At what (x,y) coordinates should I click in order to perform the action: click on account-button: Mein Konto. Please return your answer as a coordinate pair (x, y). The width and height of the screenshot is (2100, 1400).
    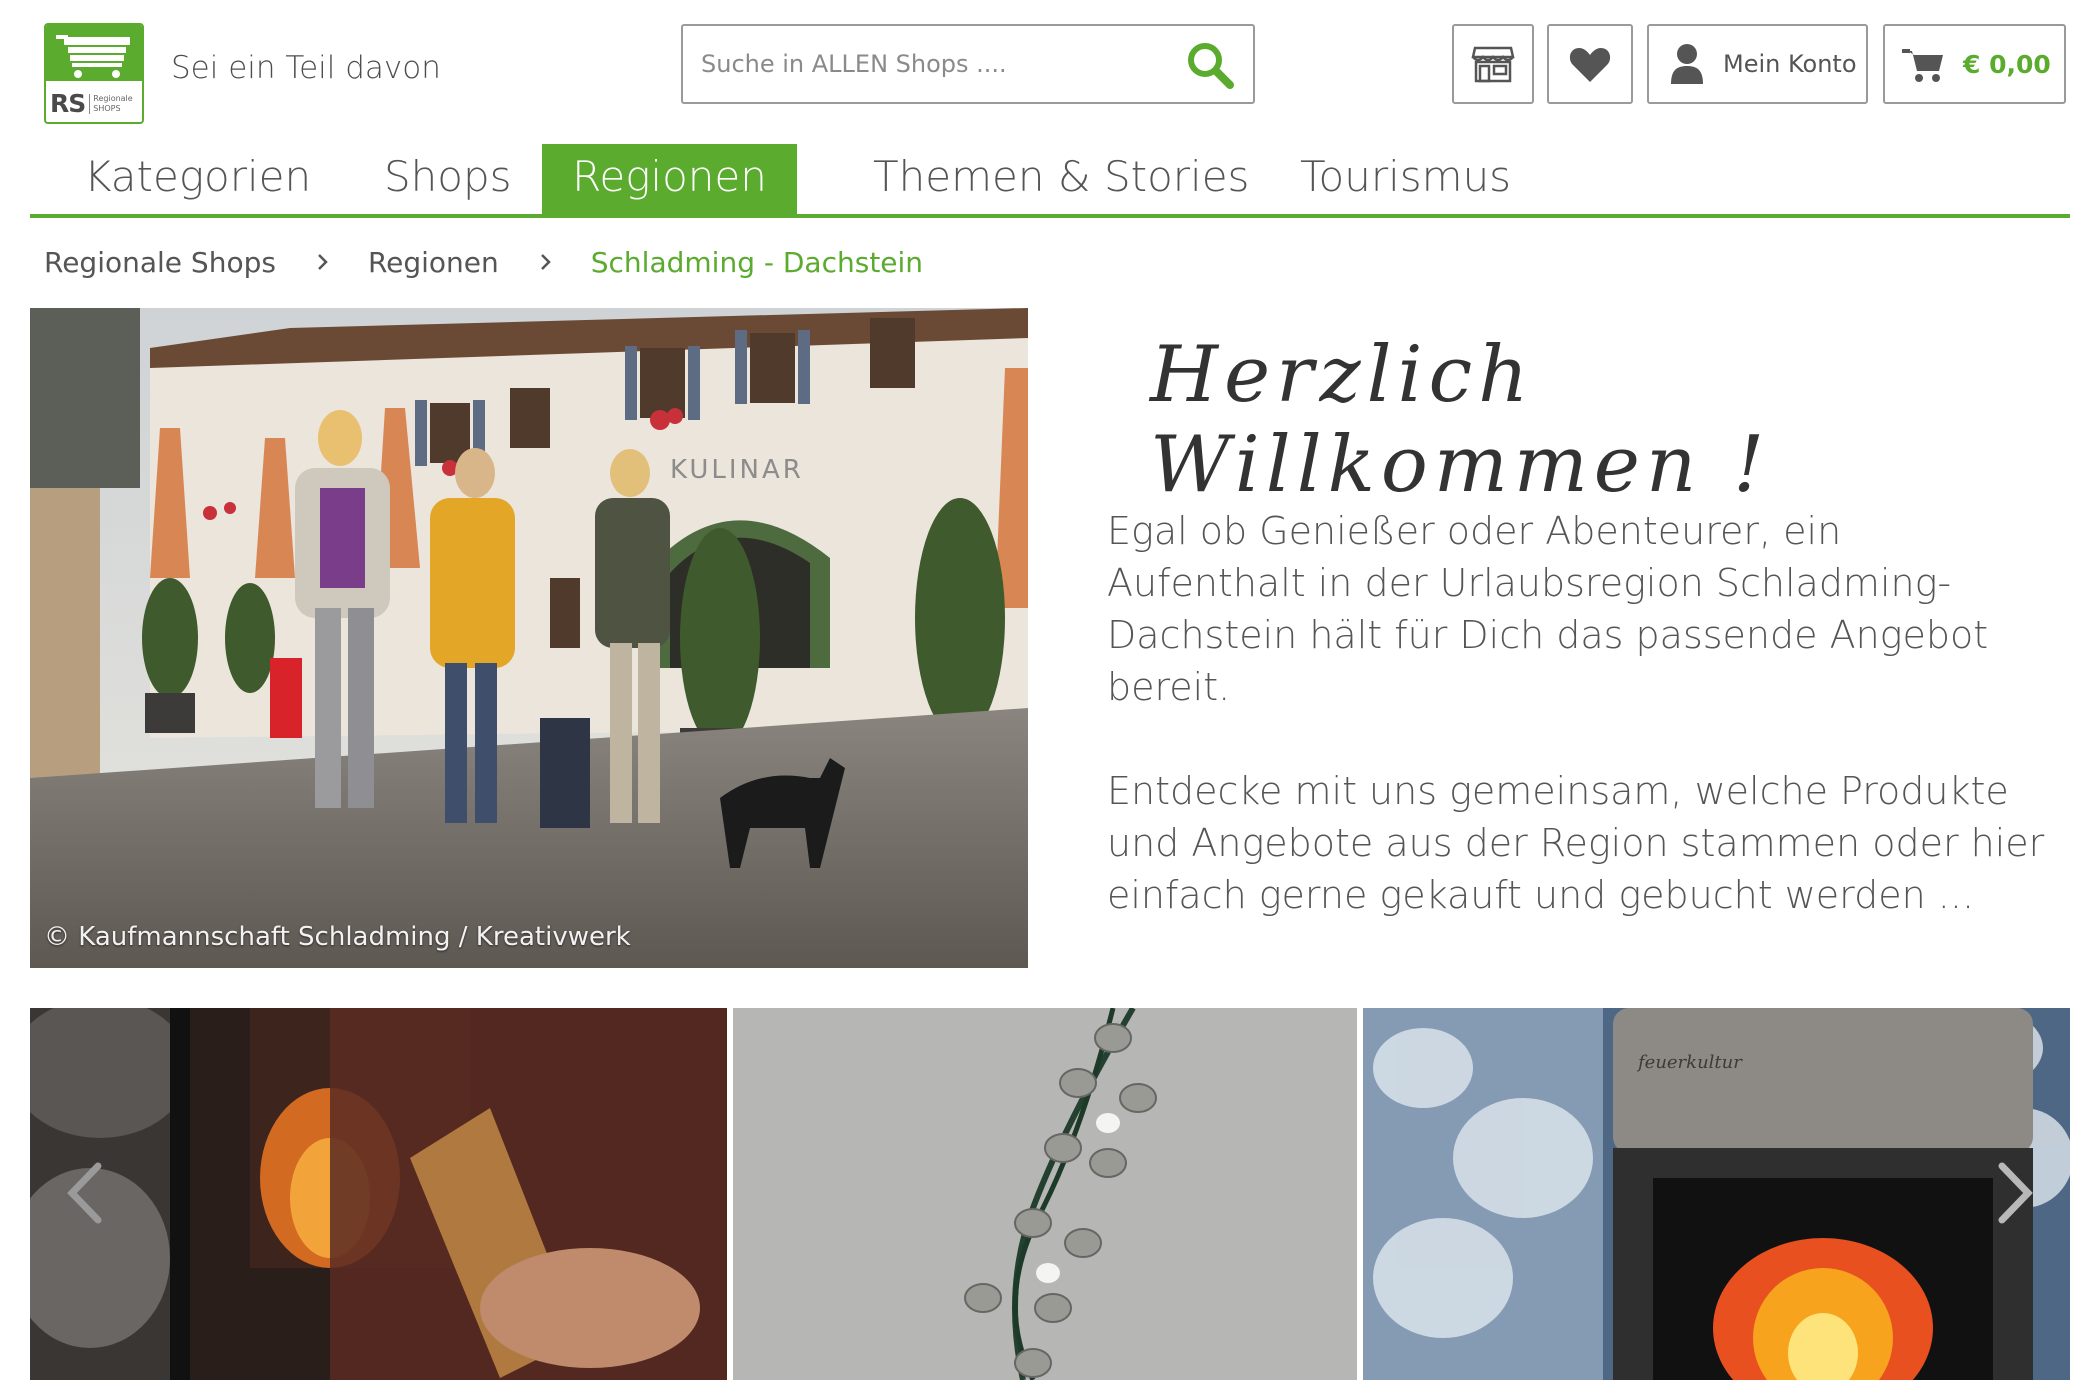
    Looking at the image, I should click on (1757, 64).